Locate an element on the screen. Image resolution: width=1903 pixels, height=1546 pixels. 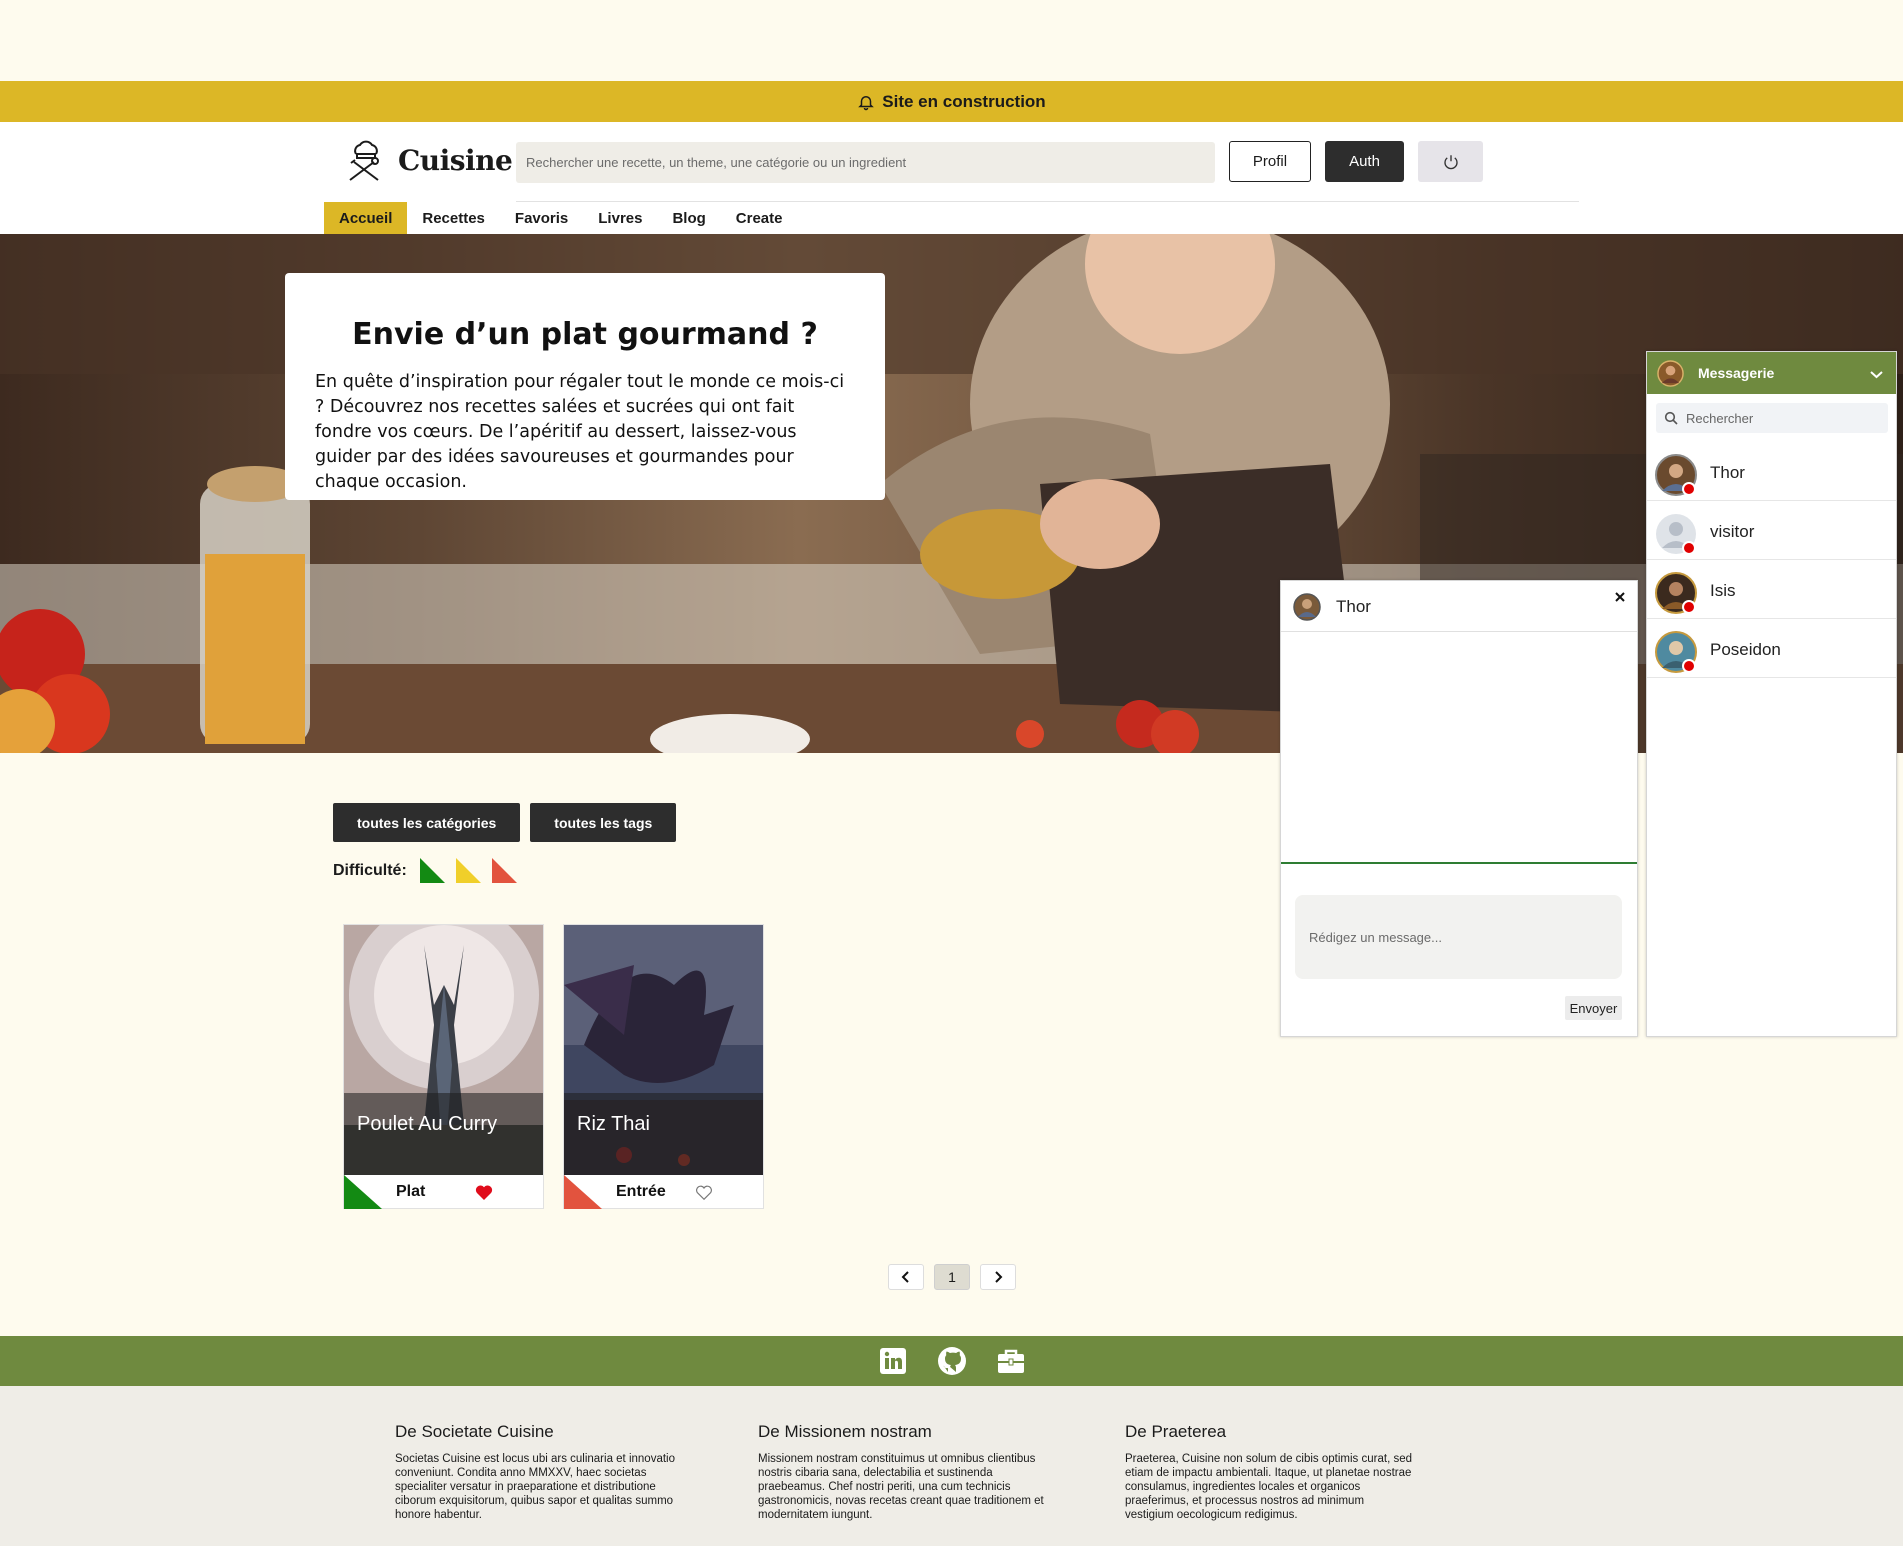
github-icon is located at coordinates (952, 1361).